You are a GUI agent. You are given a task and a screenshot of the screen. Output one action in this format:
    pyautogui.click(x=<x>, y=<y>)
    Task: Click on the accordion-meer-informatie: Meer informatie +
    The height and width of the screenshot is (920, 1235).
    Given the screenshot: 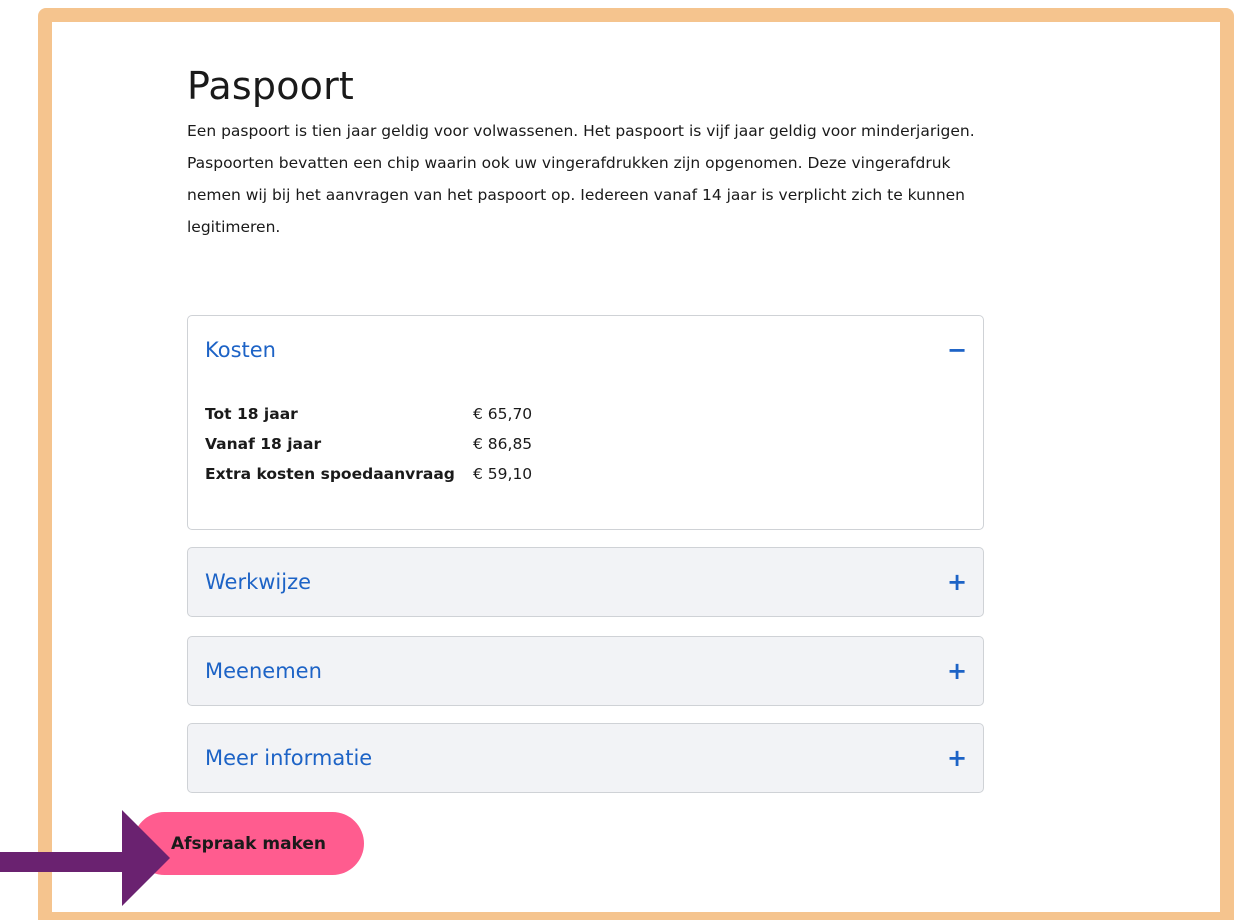 What is the action you would take?
    pyautogui.click(x=585, y=758)
    